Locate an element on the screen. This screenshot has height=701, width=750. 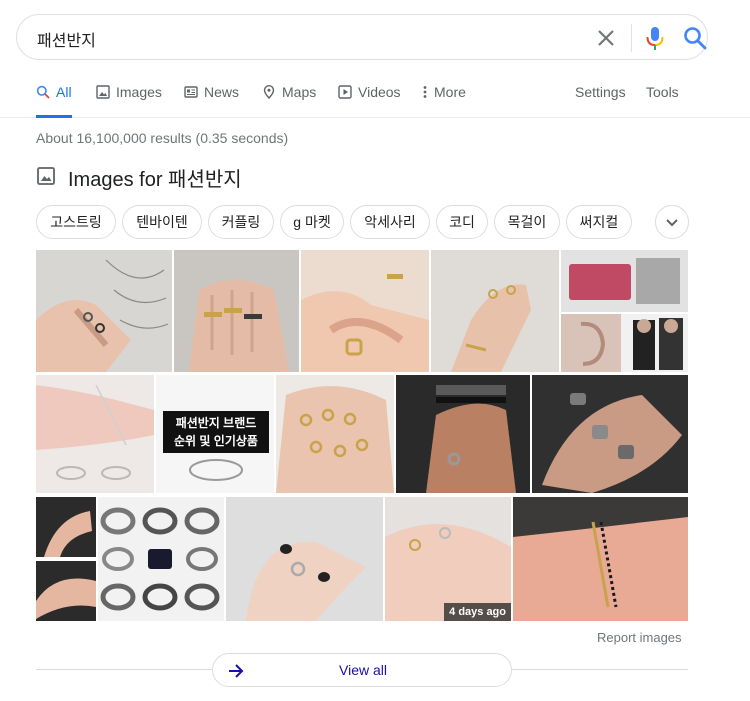
view-all-label: View all is located at coordinates (363, 670).